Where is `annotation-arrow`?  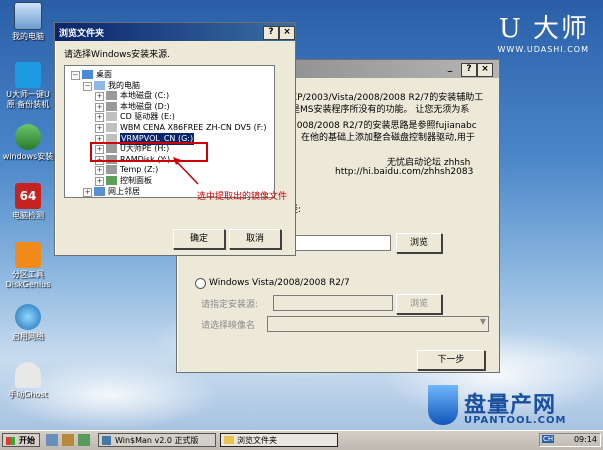 annotation-arrow is located at coordinates (186, 171).